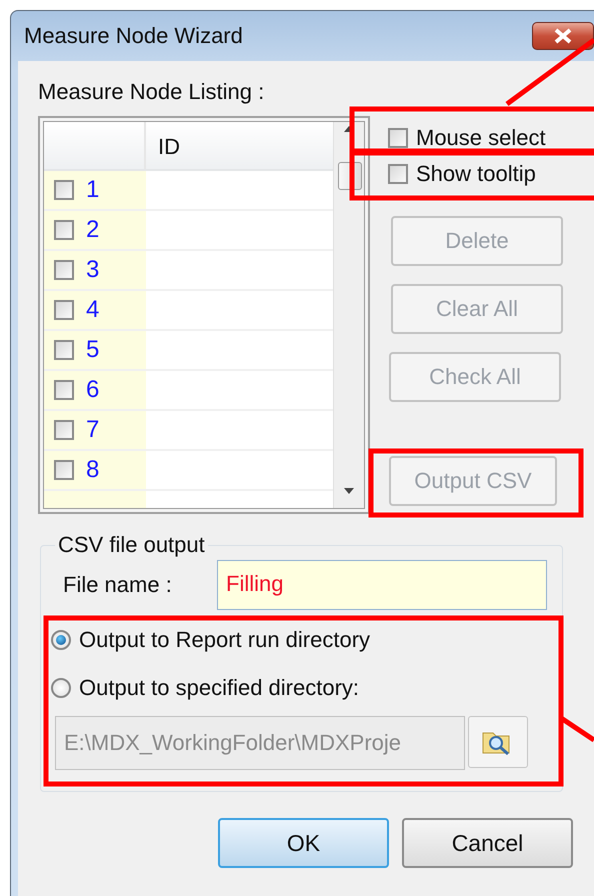  I want to click on column-header: ID, so click(163, 145).